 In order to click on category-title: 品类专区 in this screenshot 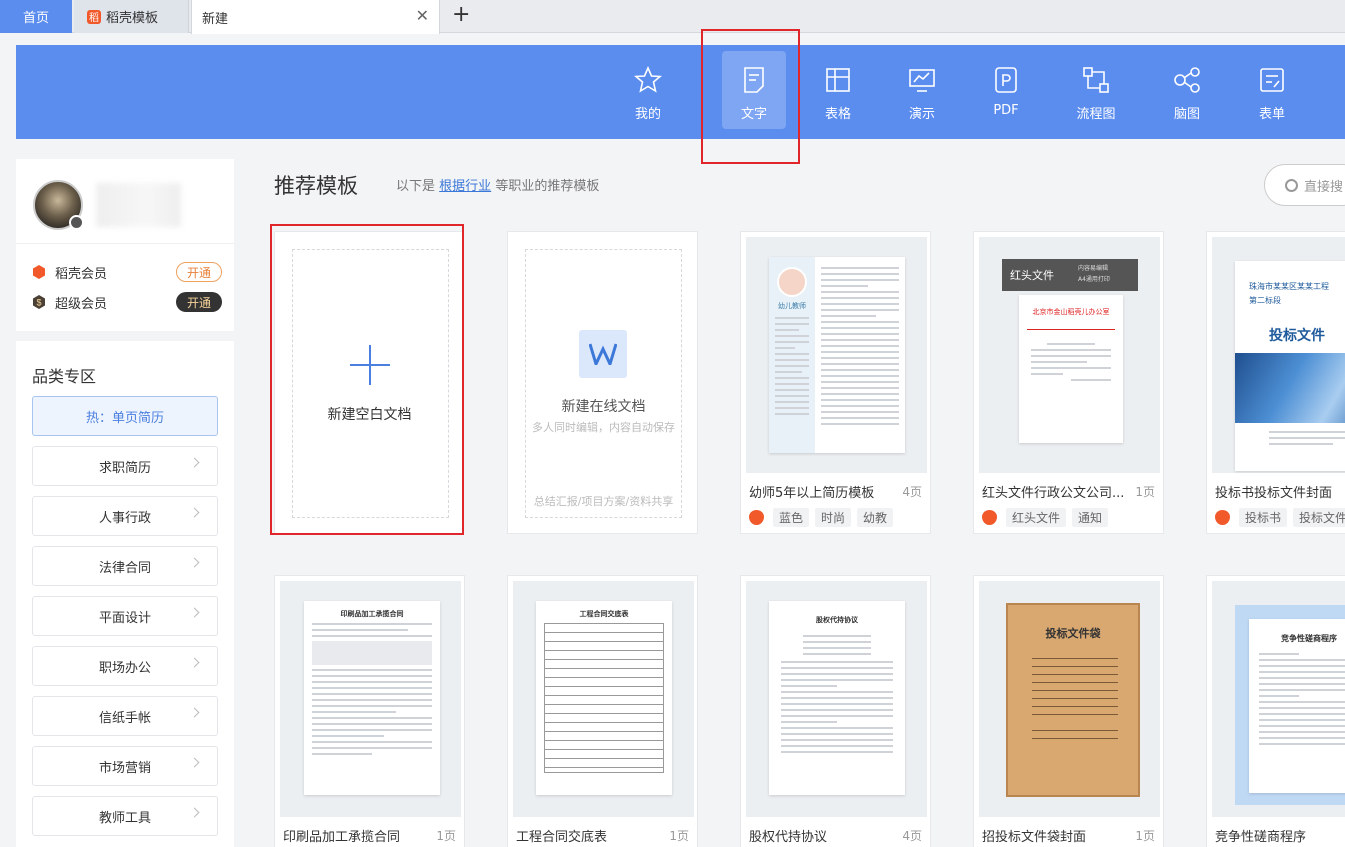, I will do `click(64, 376)`.